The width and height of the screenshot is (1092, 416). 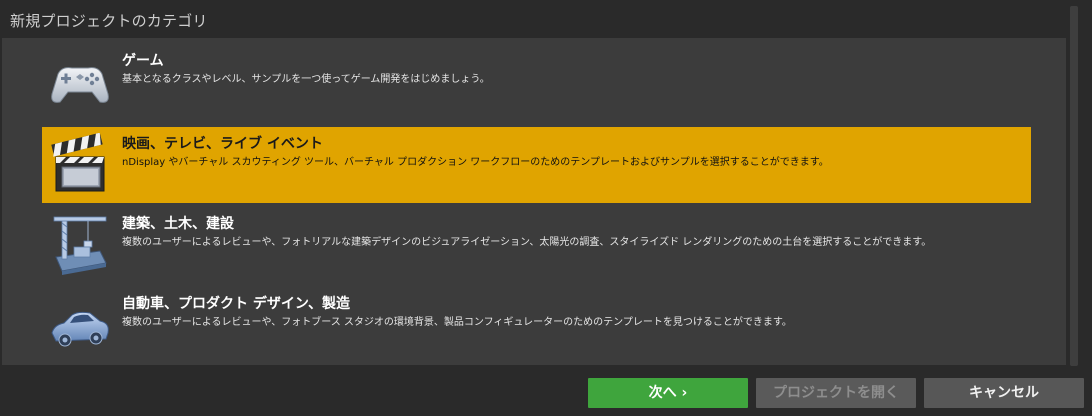 What do you see at coordinates (836, 393) in the screenshot?
I see `open-project-button: プロジェクトを開く` at bounding box center [836, 393].